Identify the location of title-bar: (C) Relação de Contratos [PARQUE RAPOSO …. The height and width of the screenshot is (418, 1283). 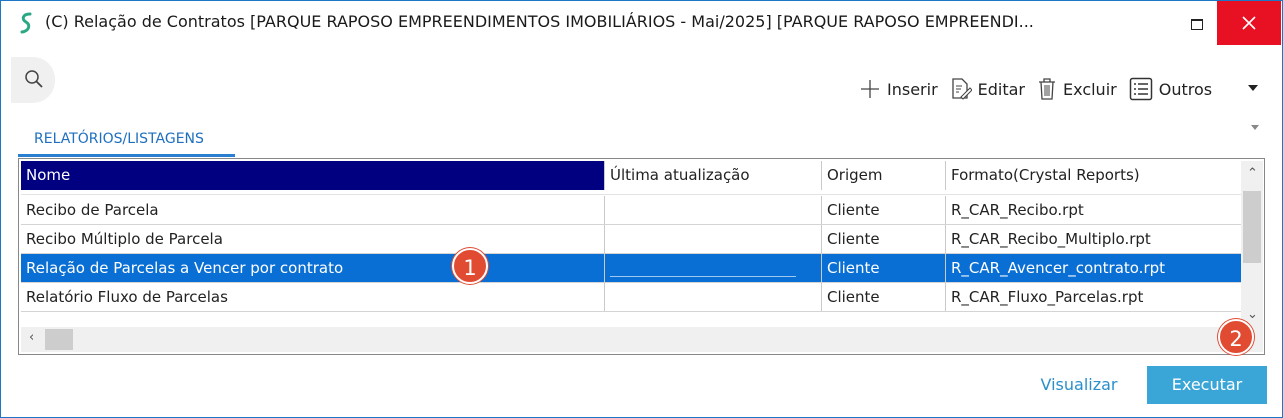
(641, 23).